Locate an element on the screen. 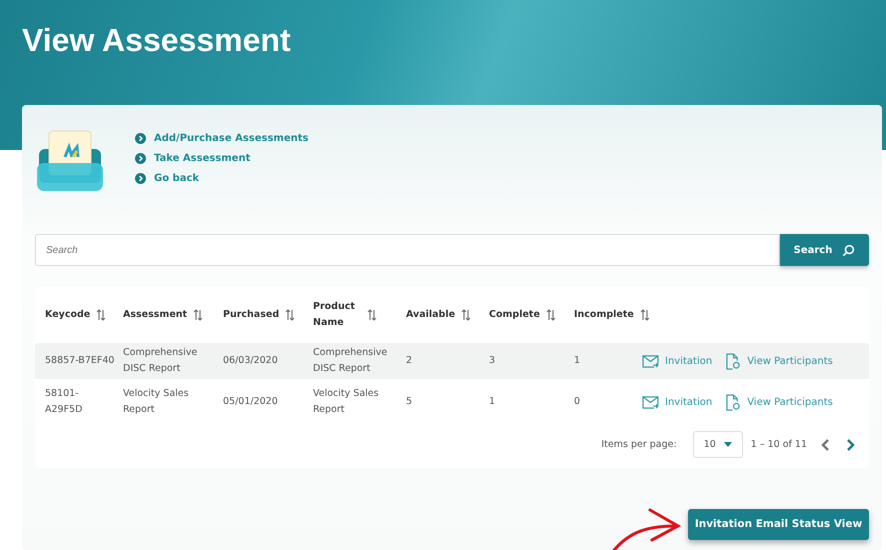  column-header: Incomplete is located at coordinates (604, 315).